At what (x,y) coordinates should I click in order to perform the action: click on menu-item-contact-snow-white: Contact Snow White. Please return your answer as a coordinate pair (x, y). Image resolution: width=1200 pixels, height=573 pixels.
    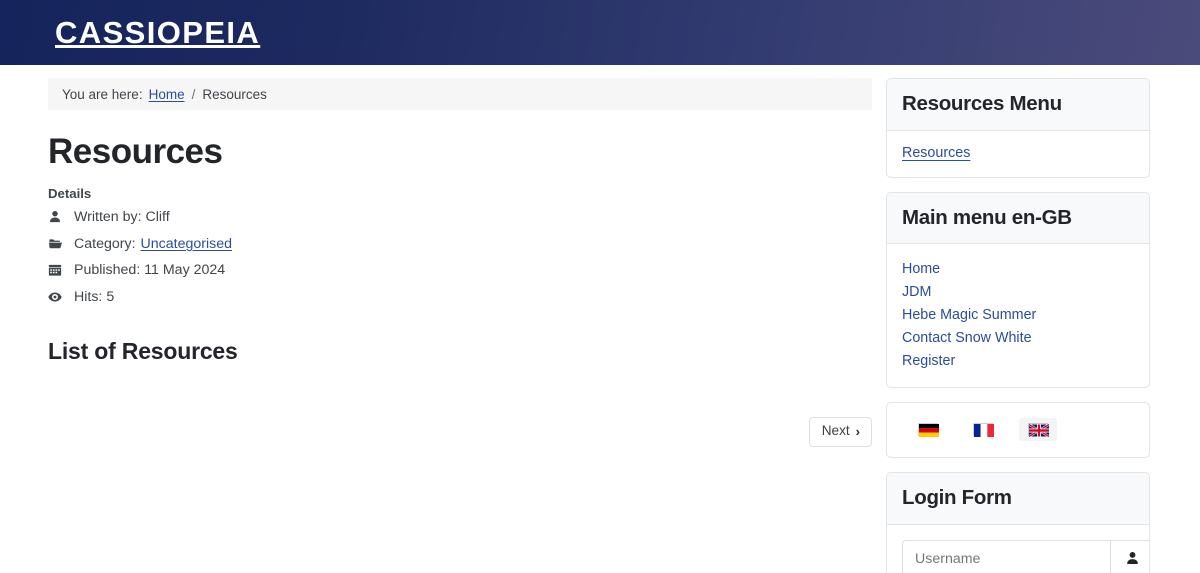
    Looking at the image, I should click on (1018, 337).